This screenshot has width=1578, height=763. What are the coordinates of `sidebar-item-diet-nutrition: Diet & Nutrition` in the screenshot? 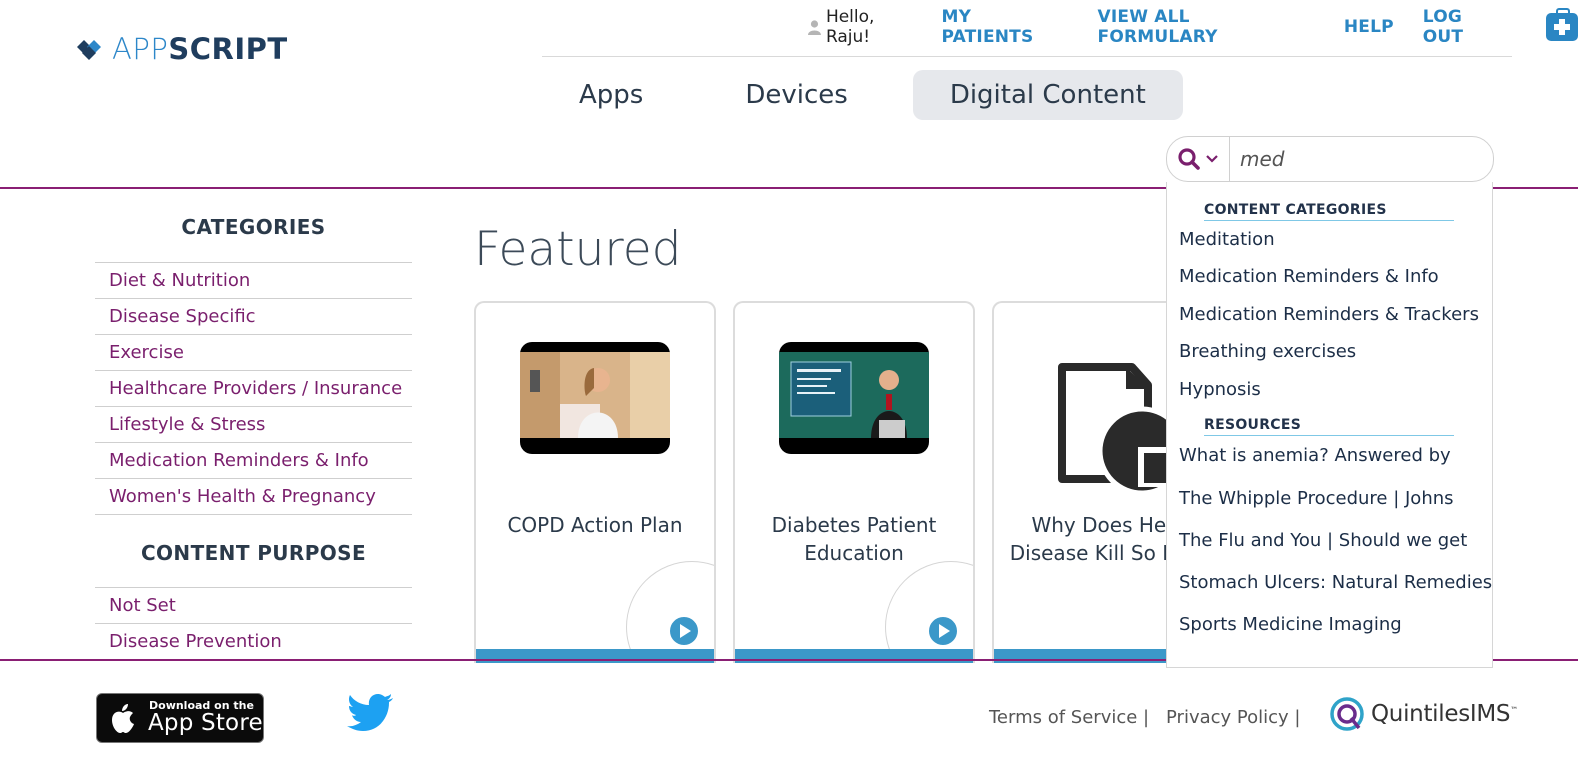 It's located at (253, 281).